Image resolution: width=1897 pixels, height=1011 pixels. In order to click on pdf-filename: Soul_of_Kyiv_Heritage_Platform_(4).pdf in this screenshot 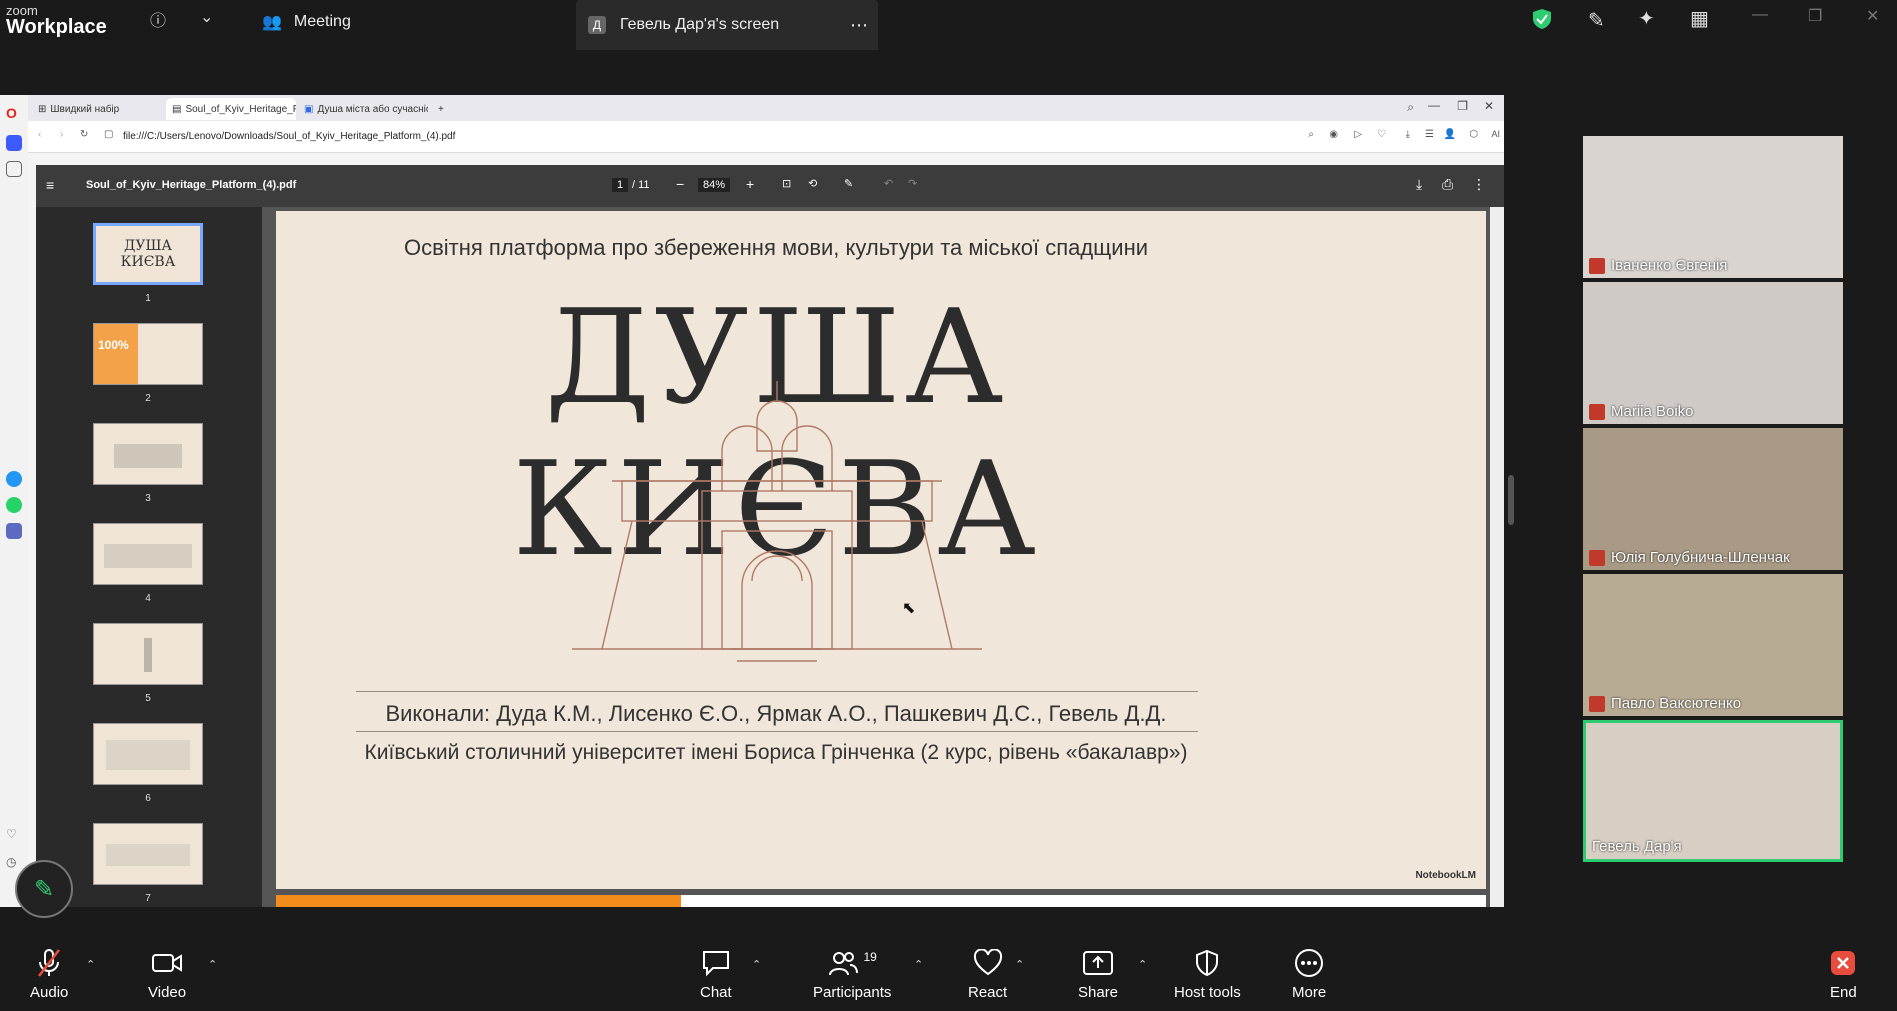, I will do `click(191, 185)`.